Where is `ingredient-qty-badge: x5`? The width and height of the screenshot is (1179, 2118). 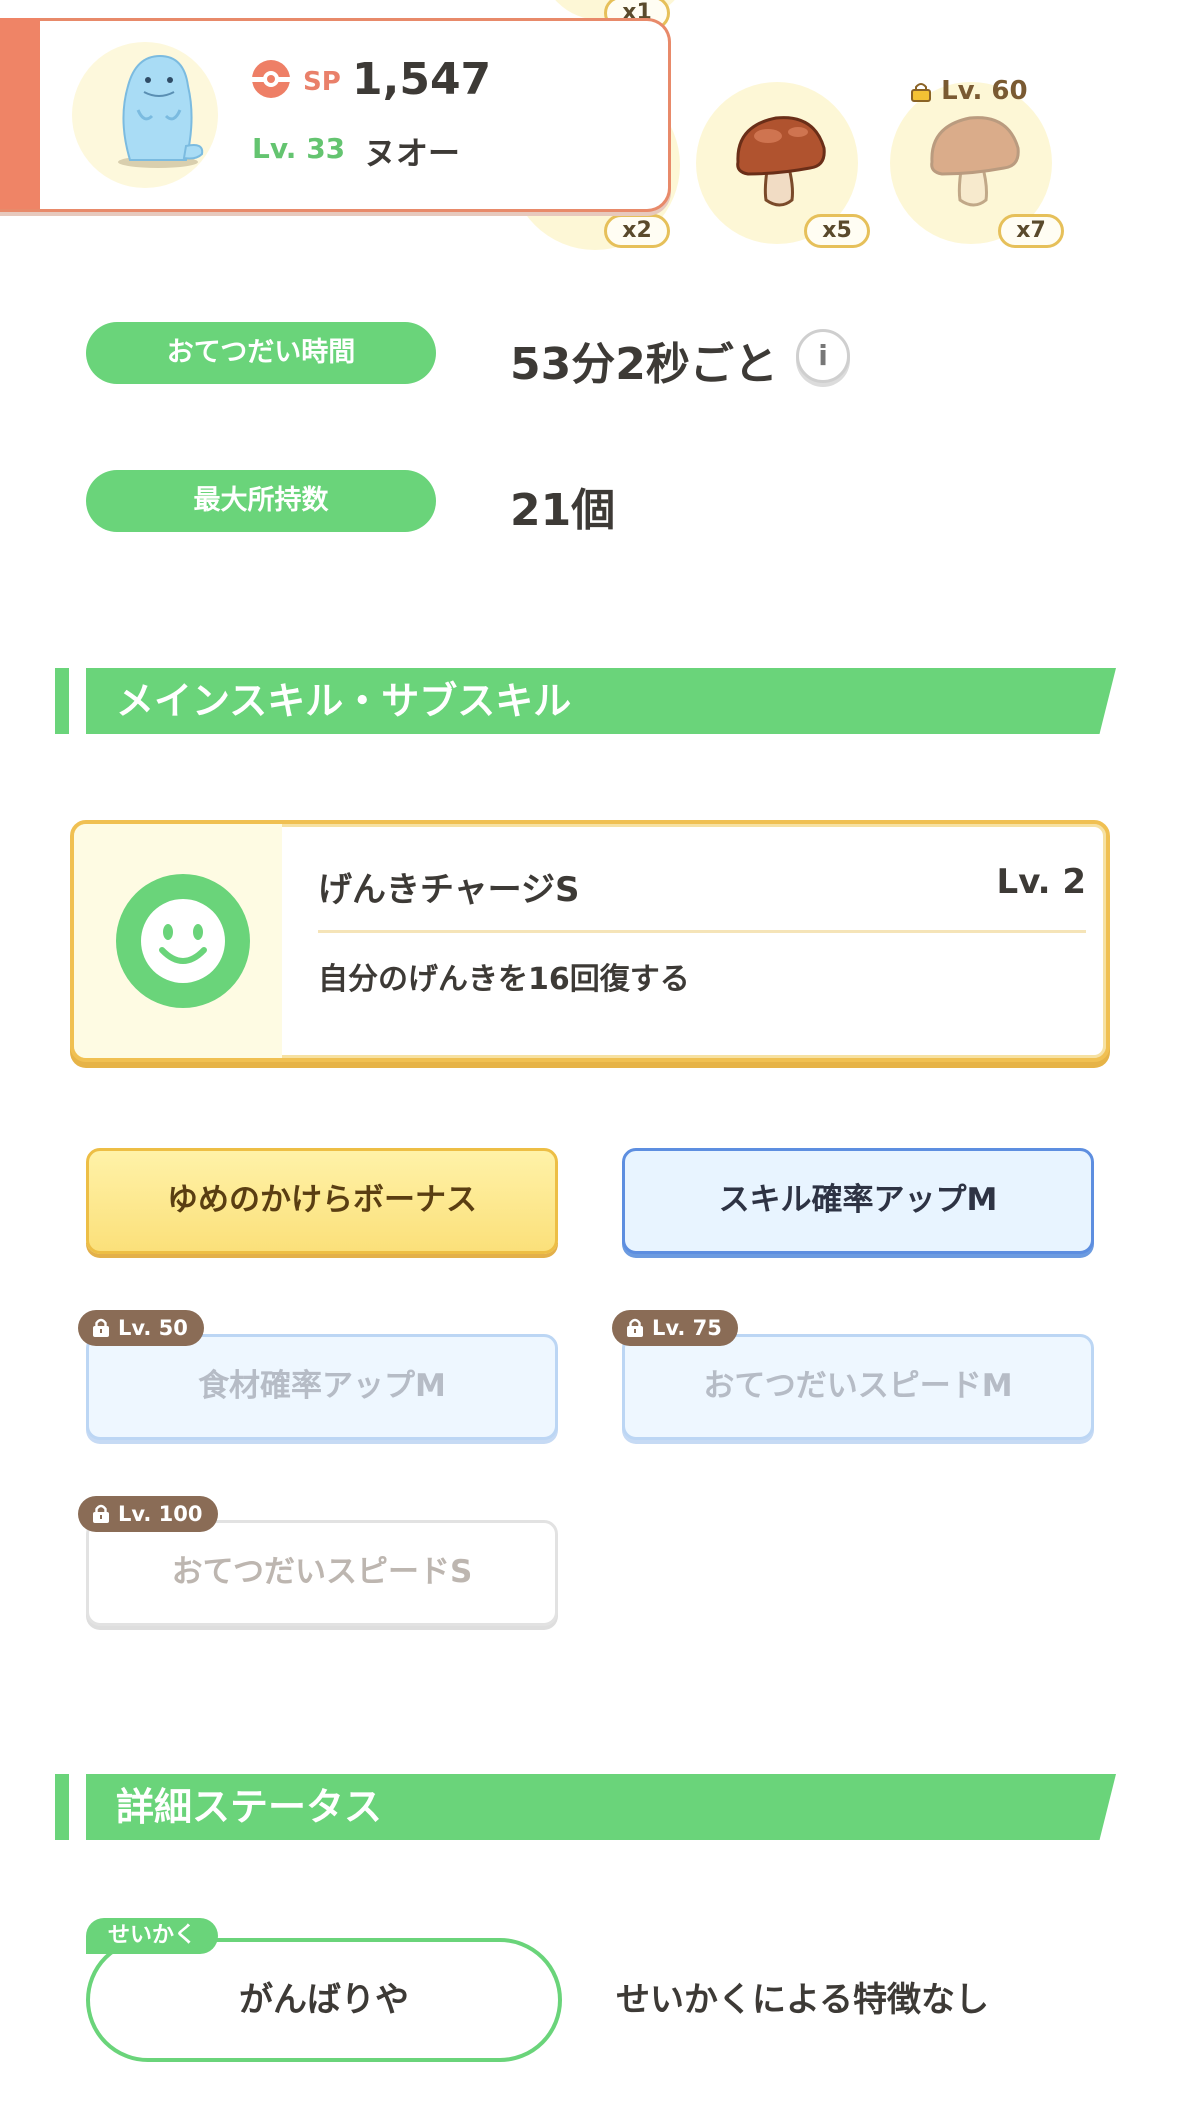 ingredient-qty-badge: x5 is located at coordinates (837, 231).